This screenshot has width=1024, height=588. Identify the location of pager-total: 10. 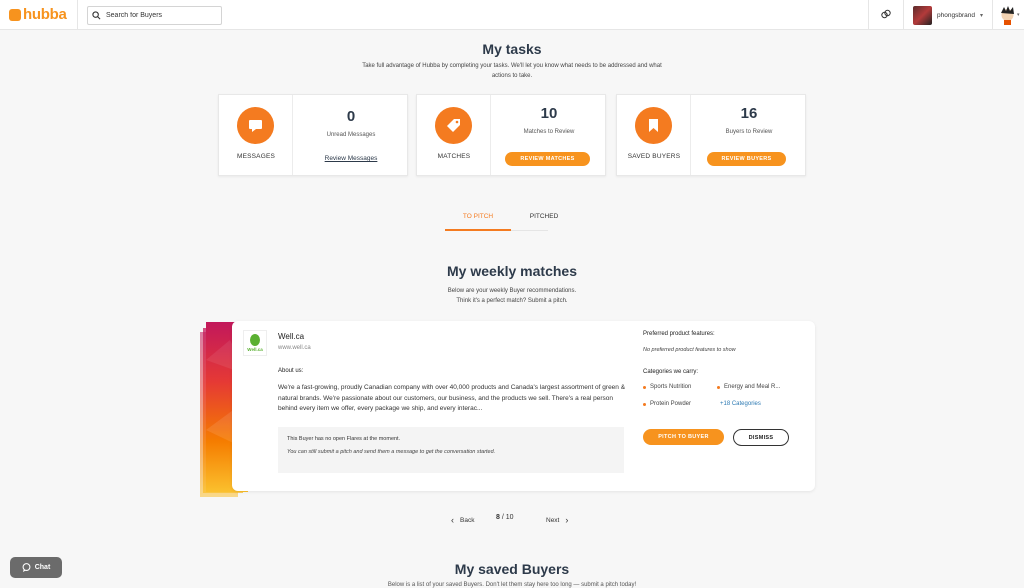
(509, 517).